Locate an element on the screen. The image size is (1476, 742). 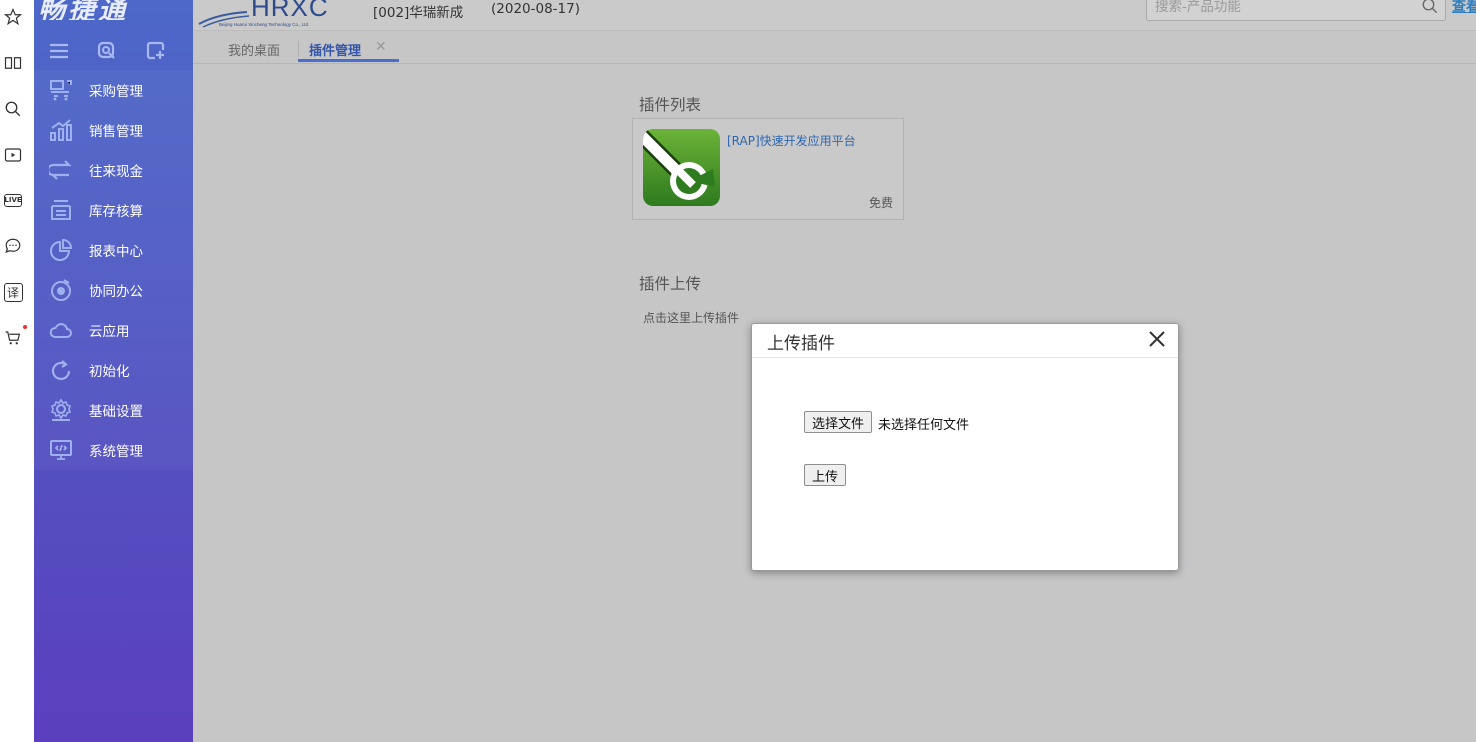
close-icon is located at coordinates (1157, 339).